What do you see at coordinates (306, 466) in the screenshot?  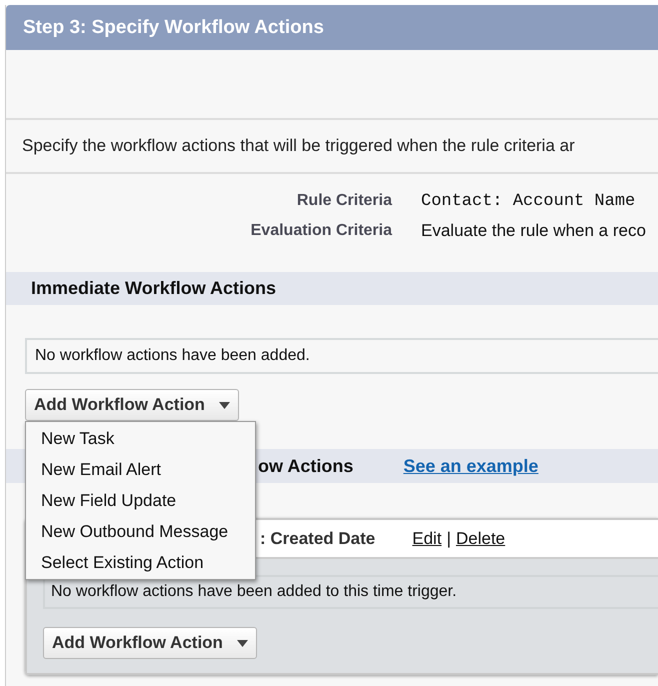 I see `section-heading: ow Actions` at bounding box center [306, 466].